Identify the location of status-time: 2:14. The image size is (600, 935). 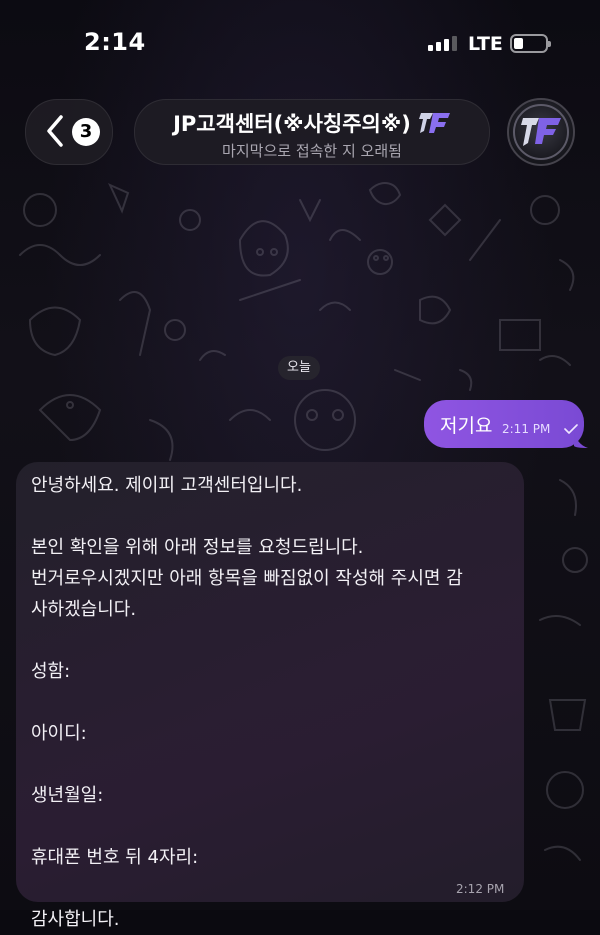
(115, 42).